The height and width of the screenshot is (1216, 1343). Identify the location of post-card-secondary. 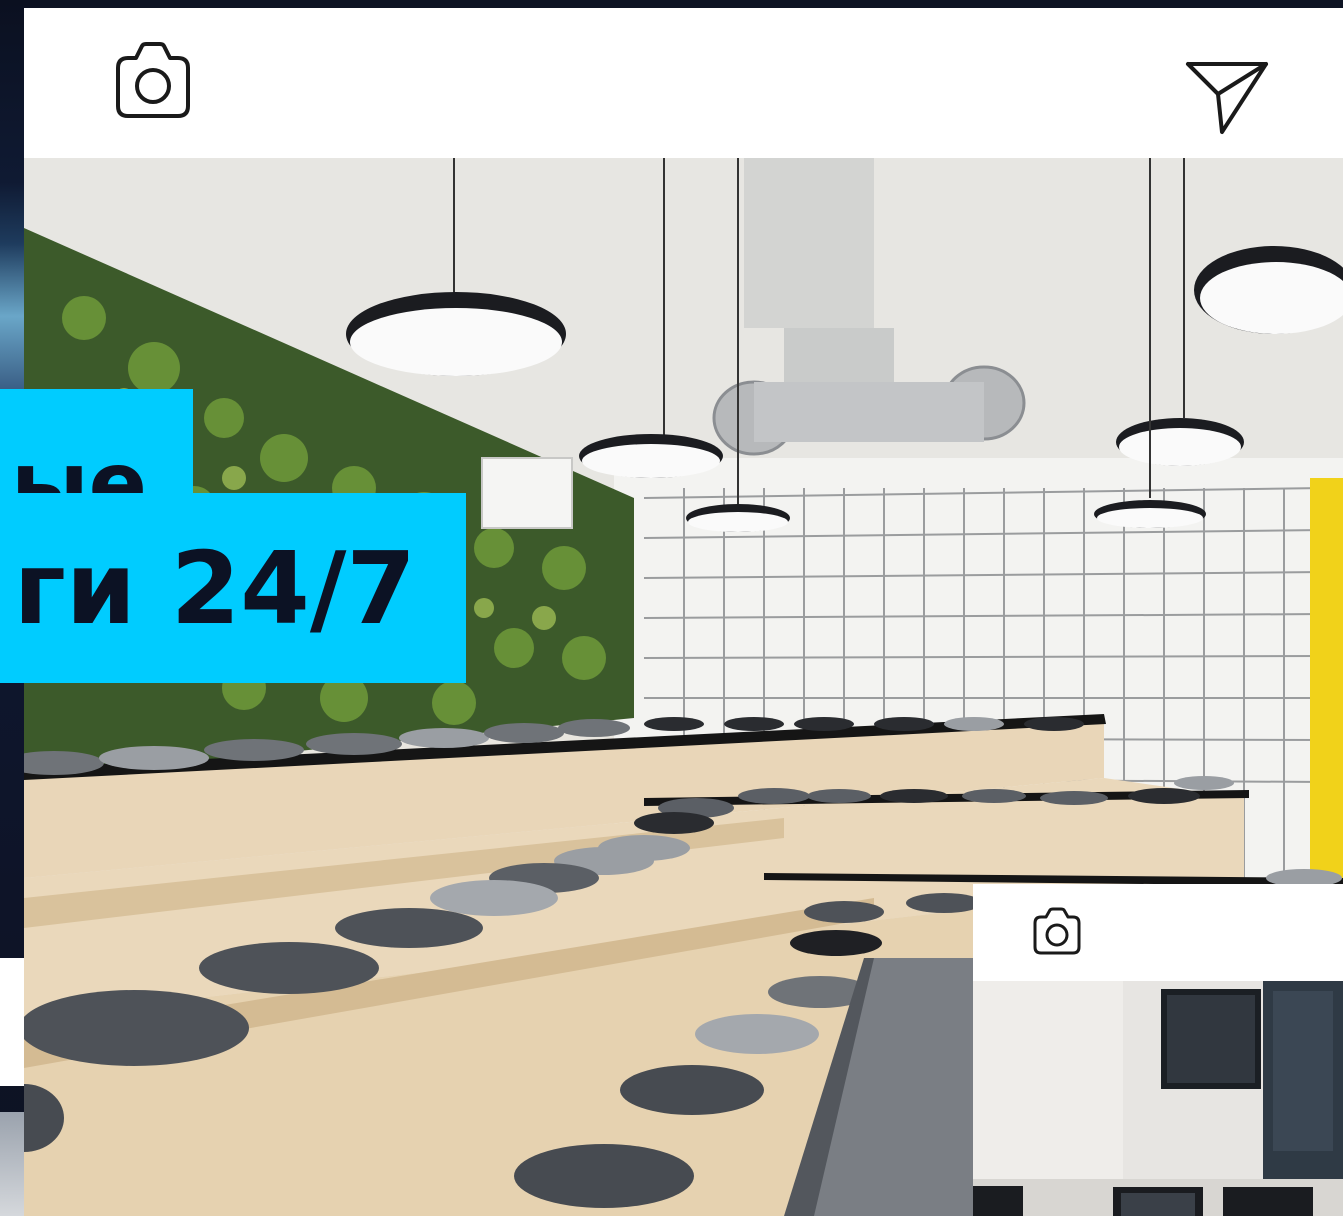
(1158, 1050).